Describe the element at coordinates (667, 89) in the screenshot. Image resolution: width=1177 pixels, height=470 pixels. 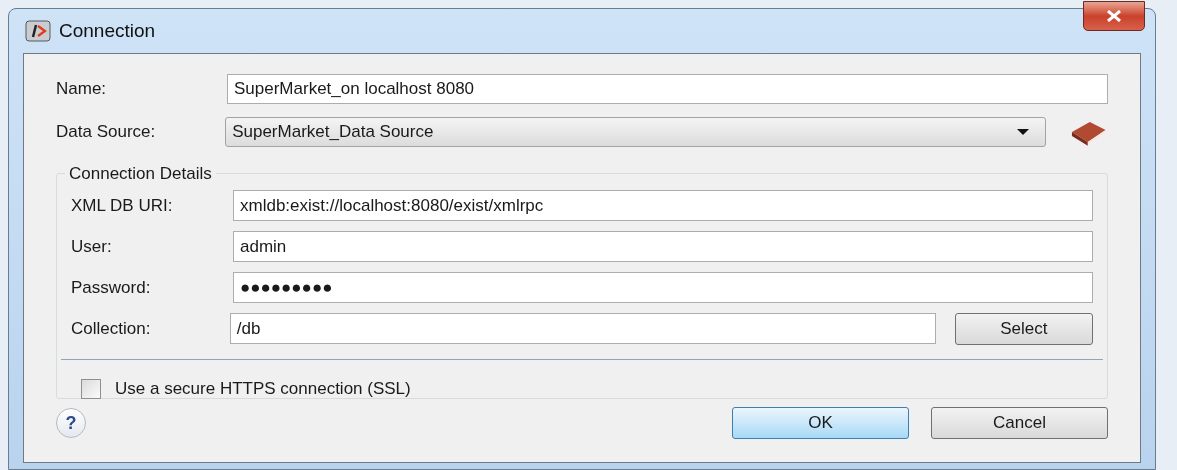
I see `name-field: SuperMarket_on localhost 8080` at that location.